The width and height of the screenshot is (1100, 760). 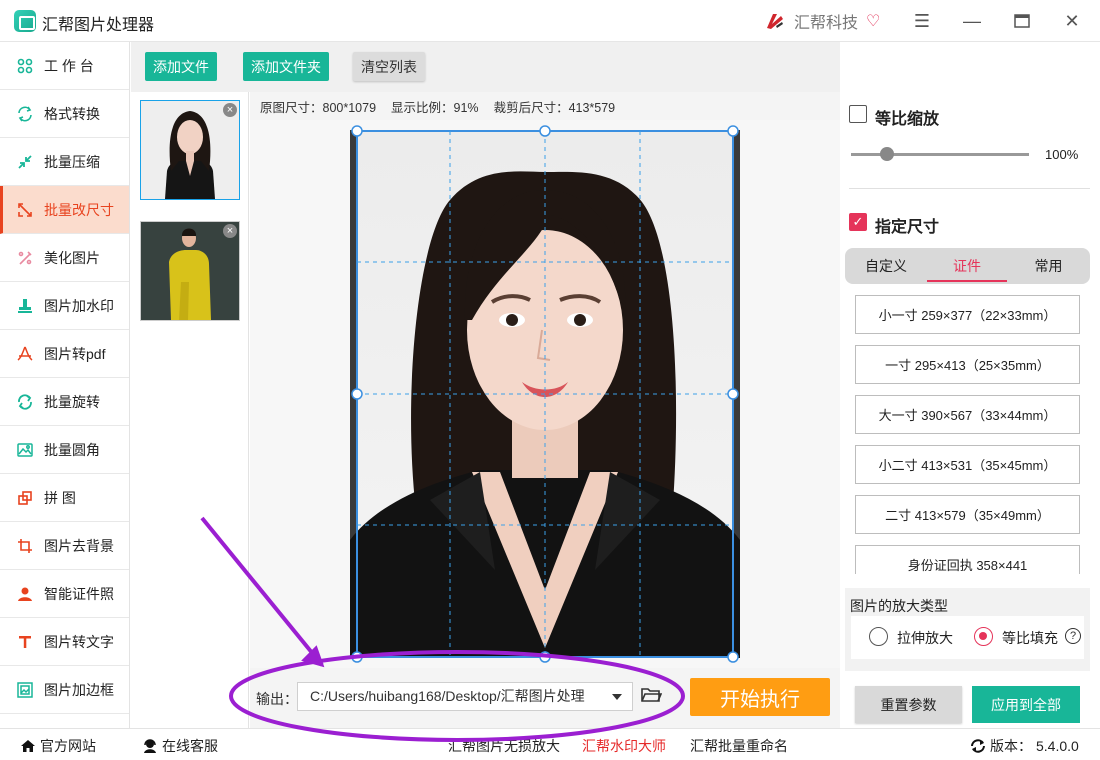 I want to click on refresh-icon, so click(x=978, y=746).